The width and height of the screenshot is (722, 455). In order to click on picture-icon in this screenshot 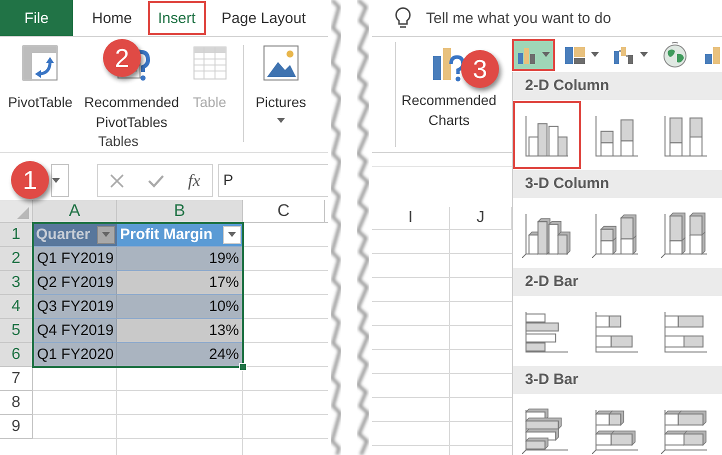, I will do `click(281, 63)`.